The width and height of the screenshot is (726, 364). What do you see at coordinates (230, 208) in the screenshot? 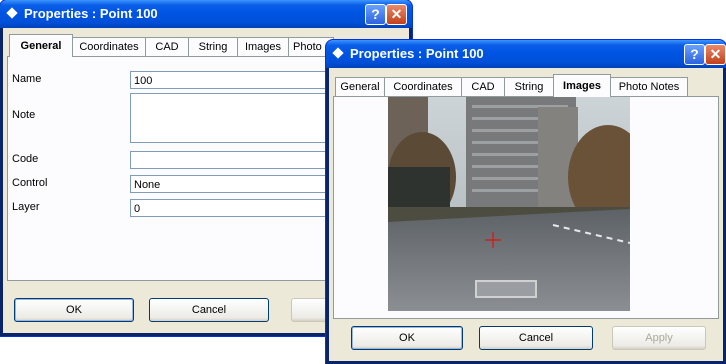
I see `layer-field: 0` at bounding box center [230, 208].